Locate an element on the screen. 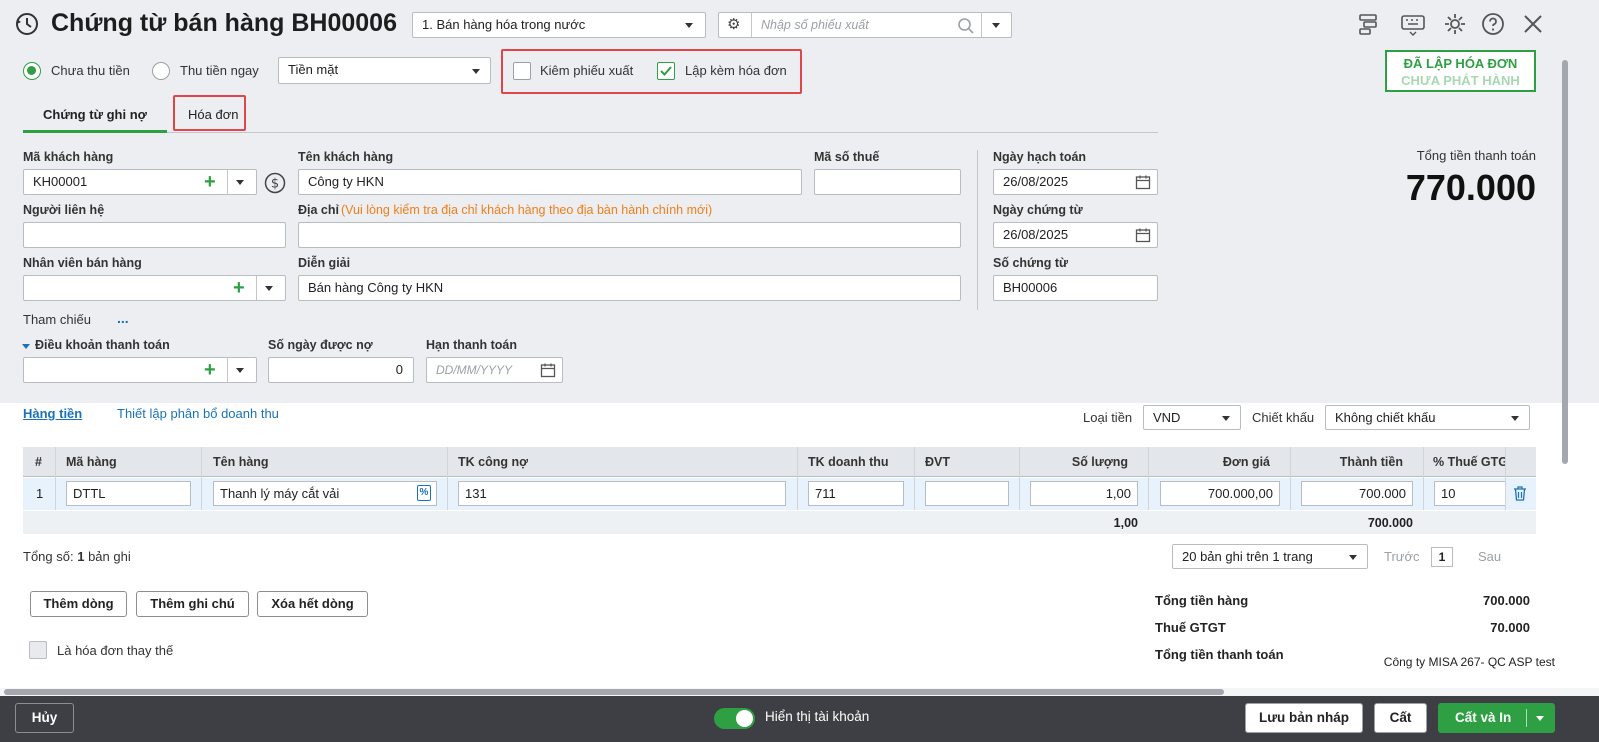 The image size is (1599, 742). tab-revenue-allocation: Thiết lập phân bổ doanh thu is located at coordinates (198, 413).